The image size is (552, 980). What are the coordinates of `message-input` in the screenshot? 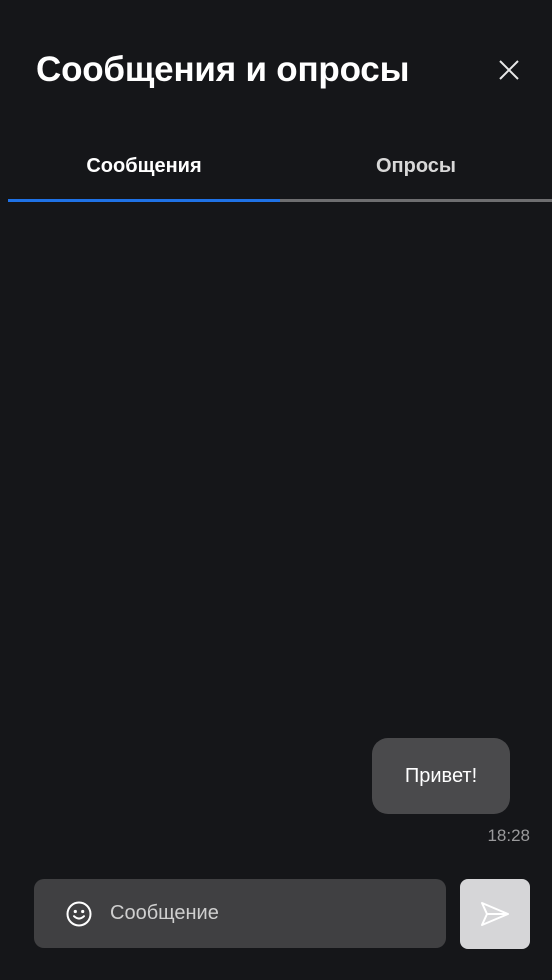 It's located at (277, 913).